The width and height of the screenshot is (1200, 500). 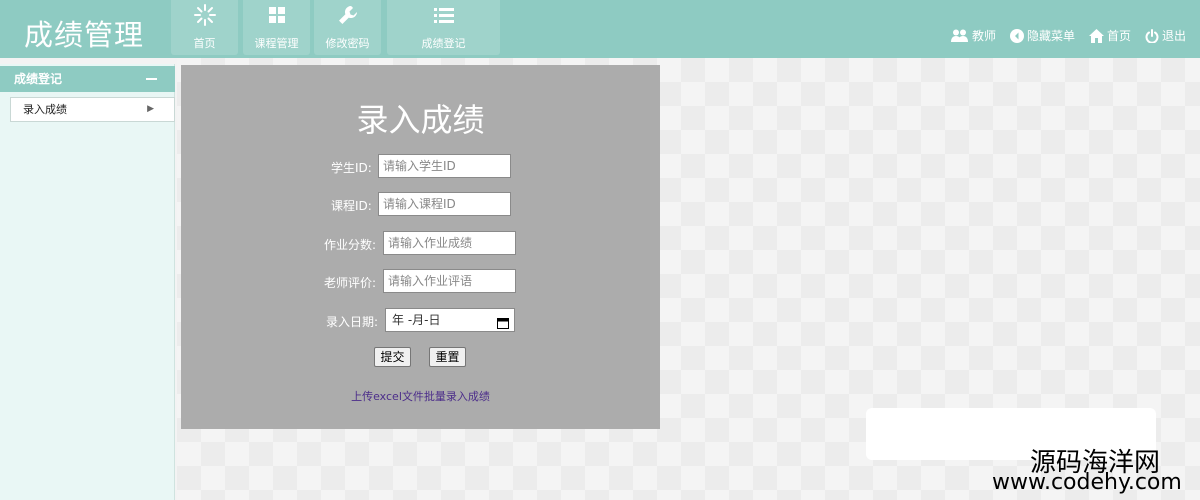 What do you see at coordinates (1016, 35) in the screenshot?
I see `arrow-left-circle-icon` at bounding box center [1016, 35].